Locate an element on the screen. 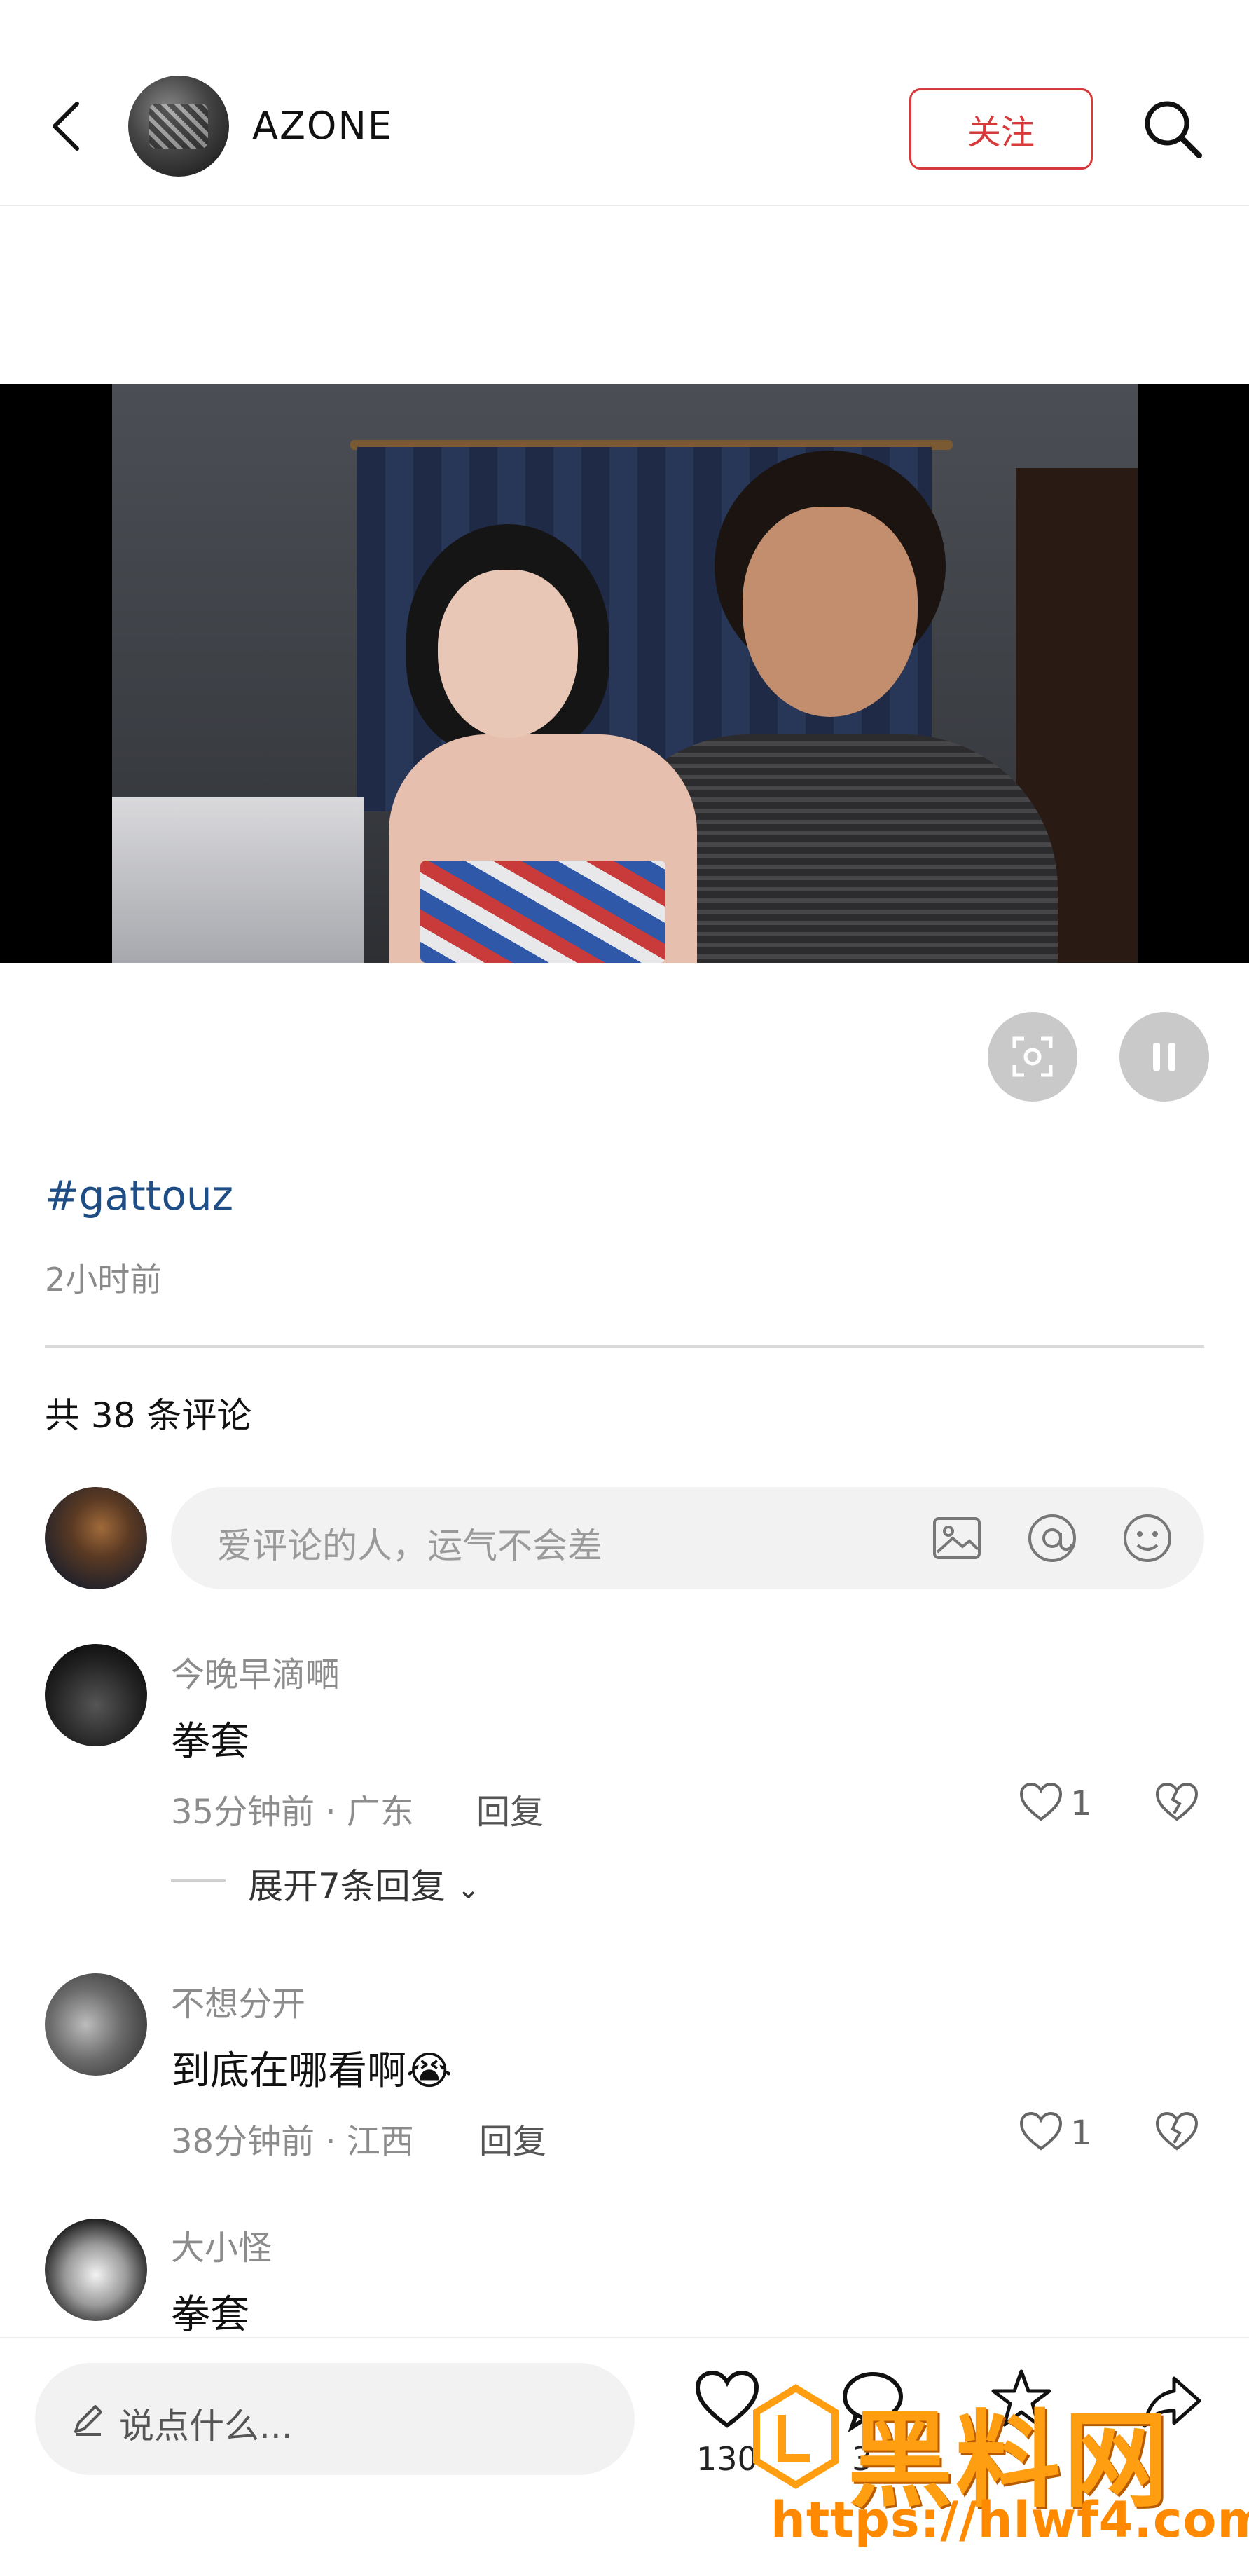  watermark-url: https://hlwf4.com is located at coordinates (1010, 2520).